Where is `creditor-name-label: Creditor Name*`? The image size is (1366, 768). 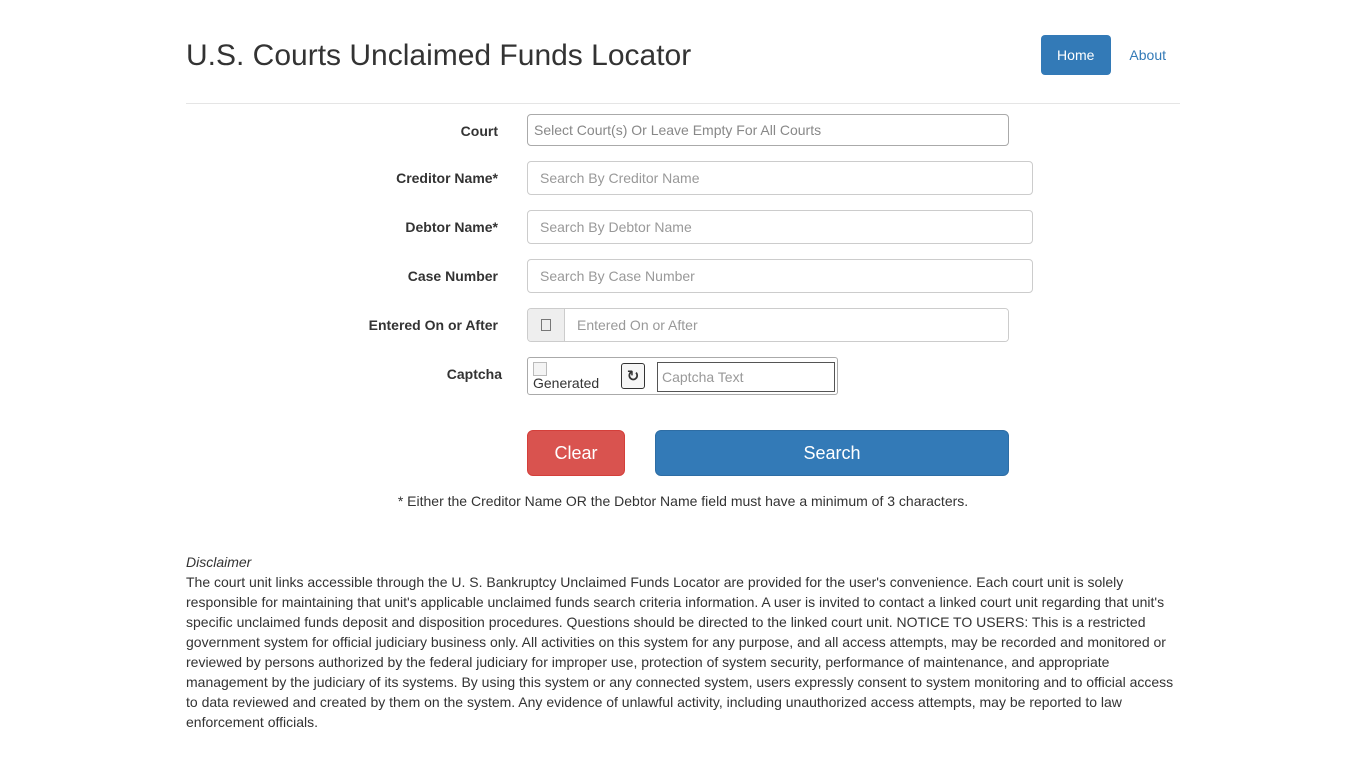 creditor-name-label: Creditor Name* is located at coordinates (447, 178).